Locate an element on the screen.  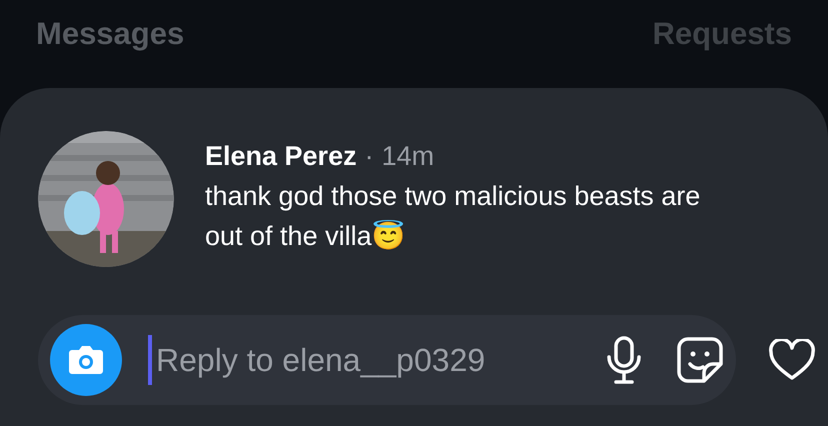
message-text: thank god those two malicious beasts are out of the villa😇 is located at coordinates (453, 216).